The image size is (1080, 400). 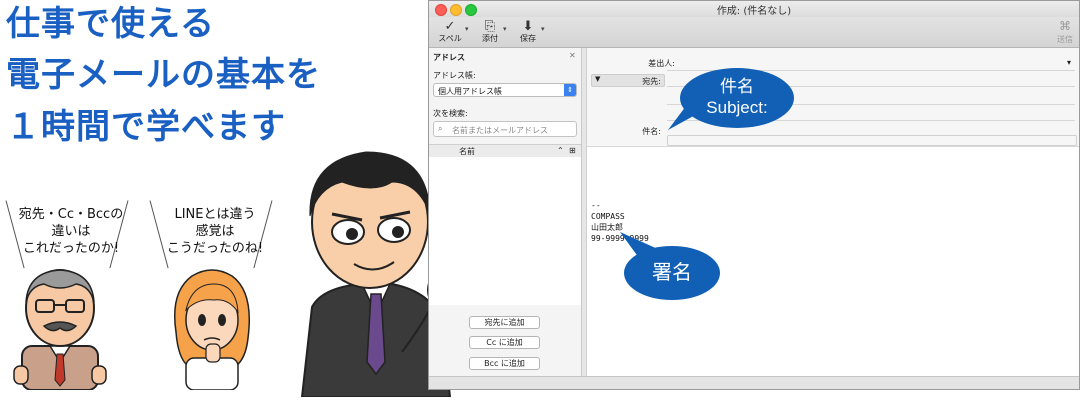 What do you see at coordinates (528, 38) in the screenshot?
I see `save-label: 保存` at bounding box center [528, 38].